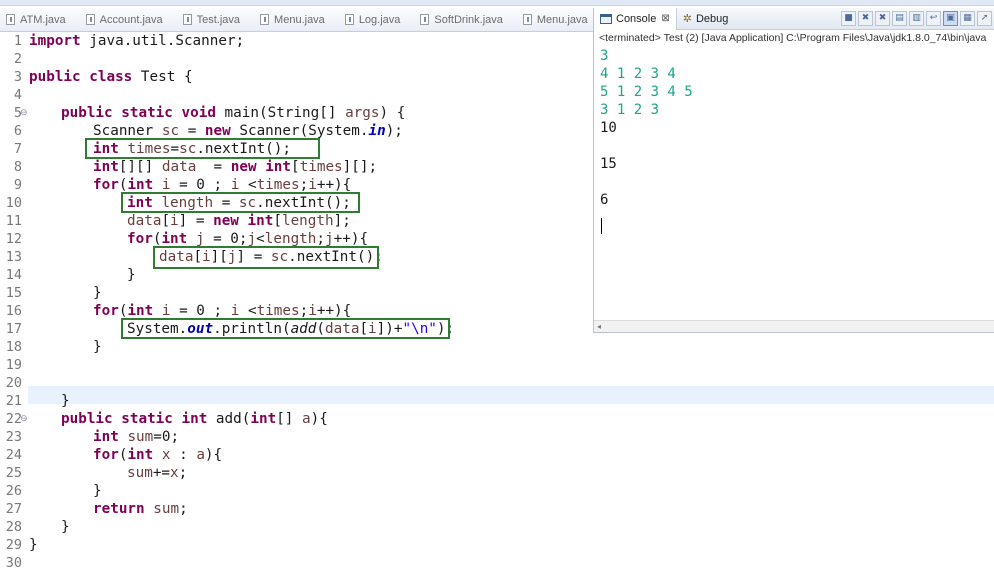  What do you see at coordinates (13, 239) in the screenshot?
I see `line-number: 12` at bounding box center [13, 239].